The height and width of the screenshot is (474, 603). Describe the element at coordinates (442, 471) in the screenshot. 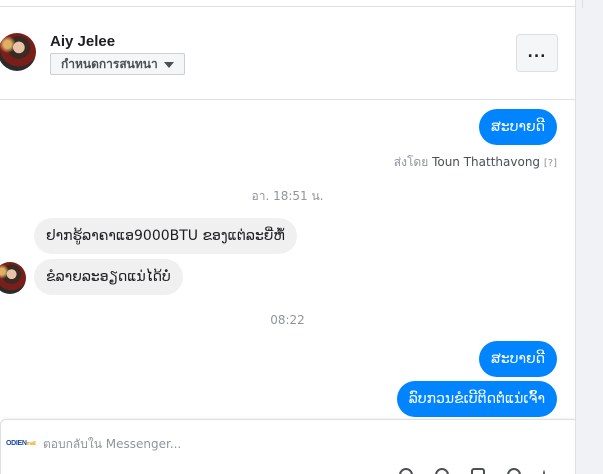

I see `attach-icon` at that location.